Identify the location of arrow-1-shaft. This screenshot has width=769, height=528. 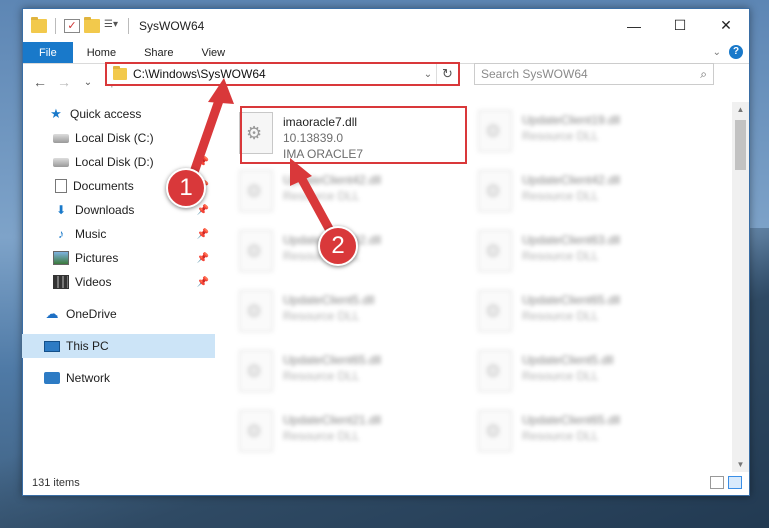
(207, 135).